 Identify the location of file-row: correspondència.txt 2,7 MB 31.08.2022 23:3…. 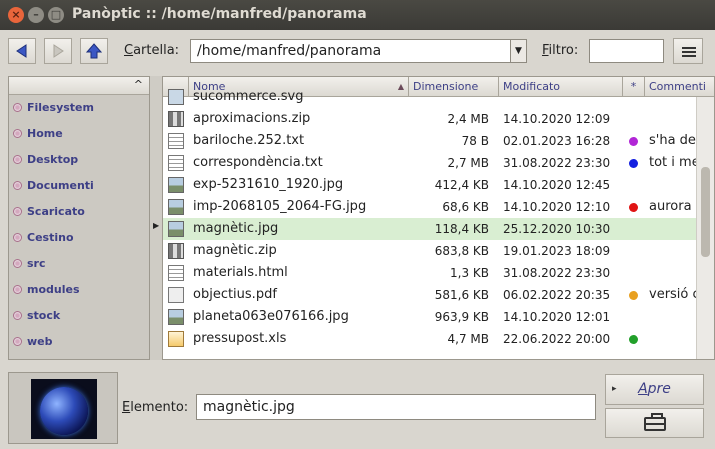
(431, 163).